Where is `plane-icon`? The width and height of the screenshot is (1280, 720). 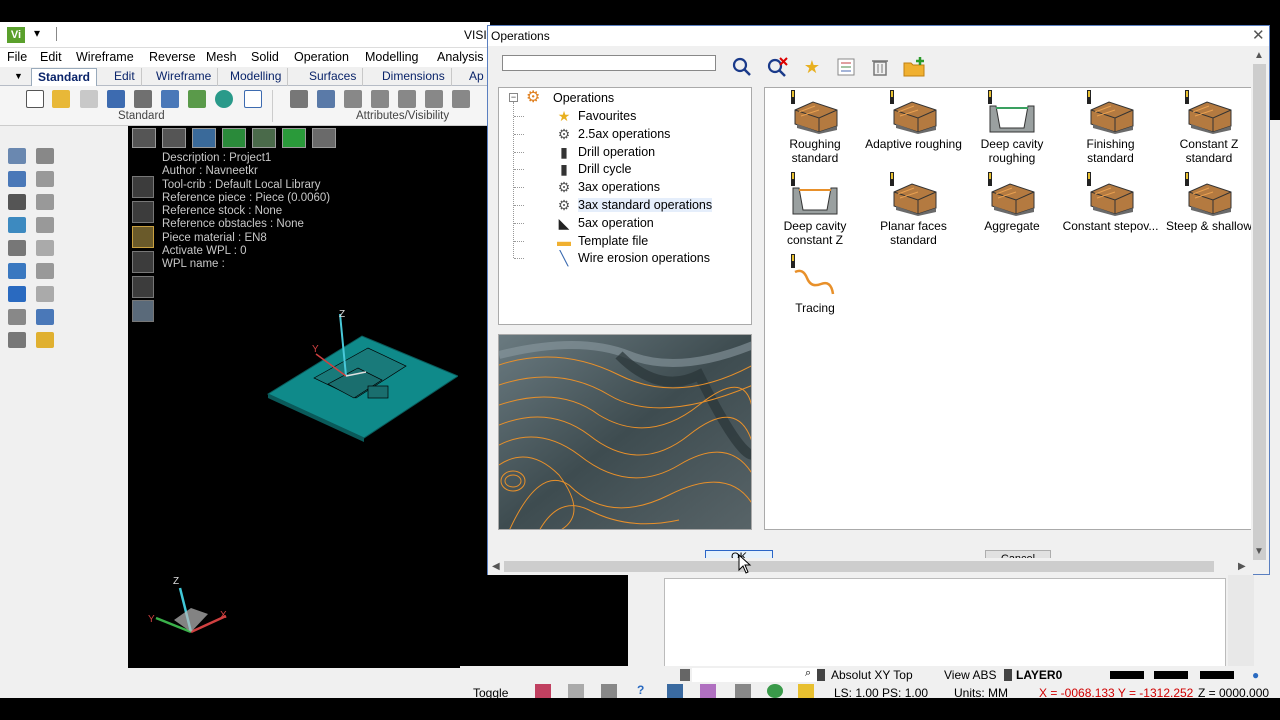 plane-icon is located at coordinates (45, 248).